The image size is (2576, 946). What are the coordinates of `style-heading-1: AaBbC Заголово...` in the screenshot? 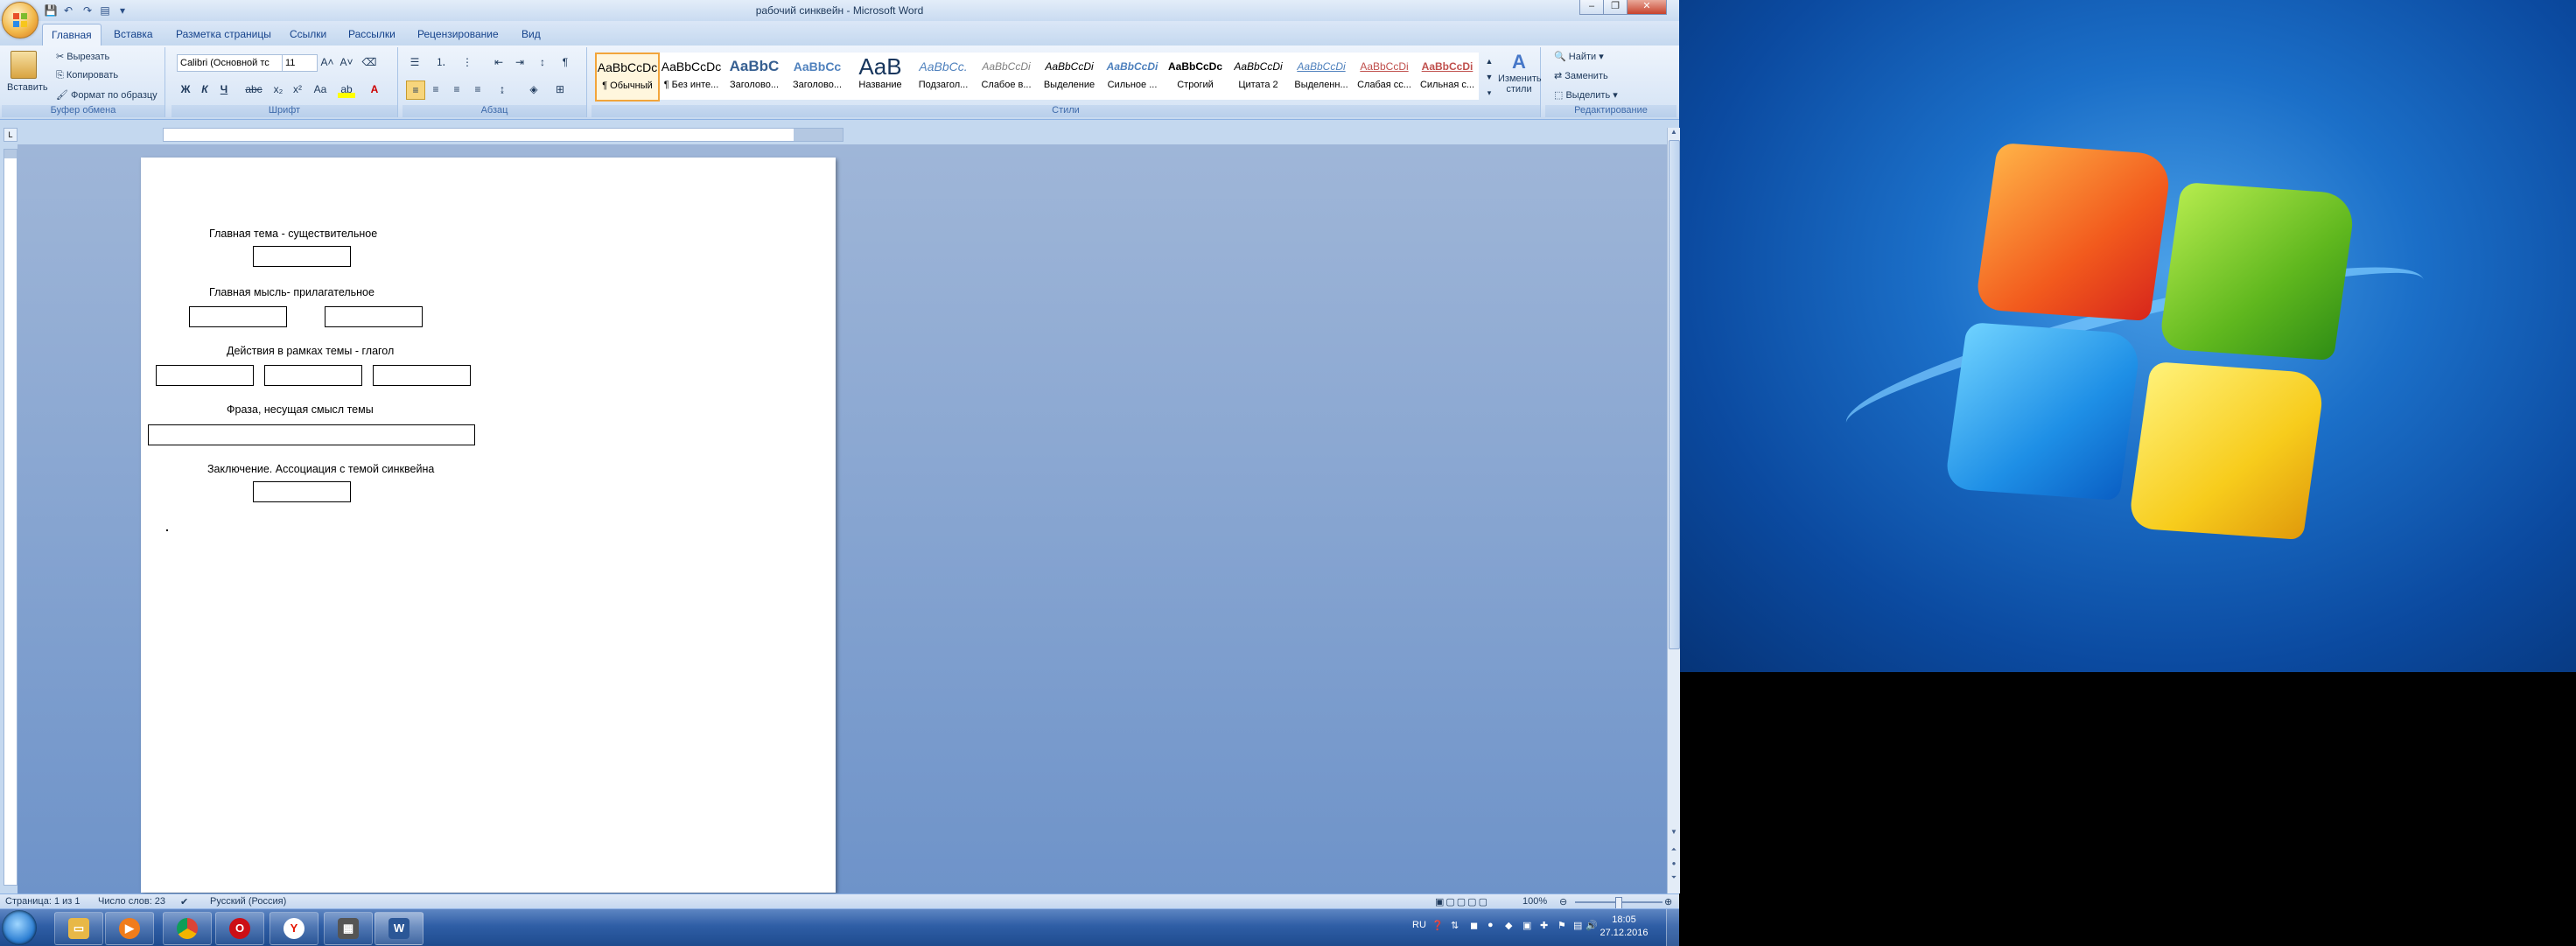 It's located at (754, 76).